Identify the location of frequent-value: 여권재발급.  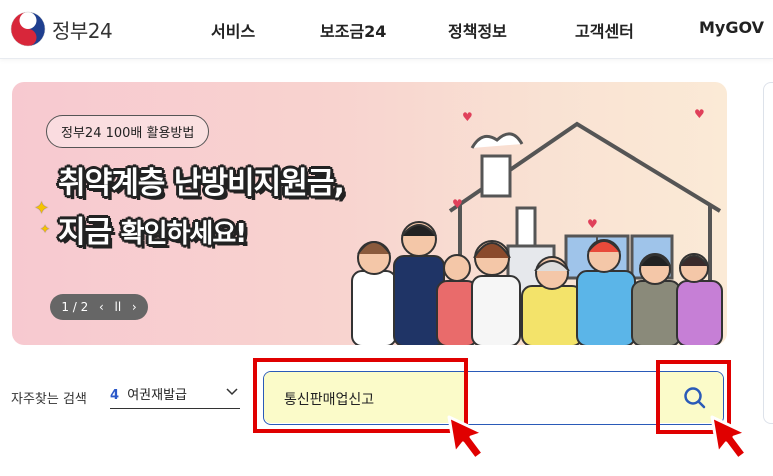
(157, 395).